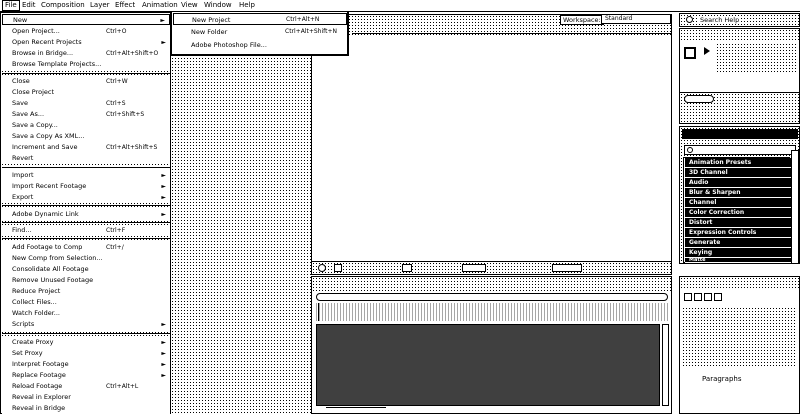 This screenshot has height=414, width=800. I want to click on effects-scrollbar, so click(795, 207).